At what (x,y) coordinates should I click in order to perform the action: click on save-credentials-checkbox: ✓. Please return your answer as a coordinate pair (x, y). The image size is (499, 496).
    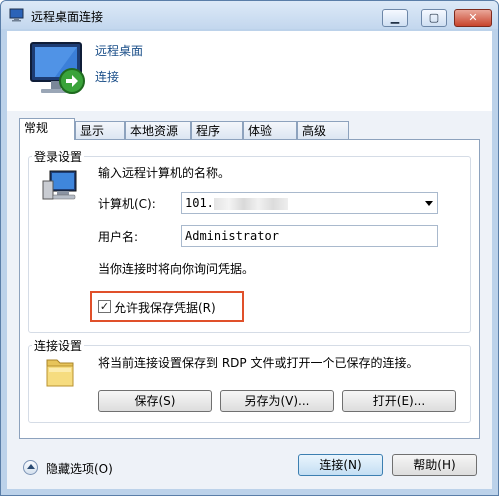
    Looking at the image, I should click on (104, 306).